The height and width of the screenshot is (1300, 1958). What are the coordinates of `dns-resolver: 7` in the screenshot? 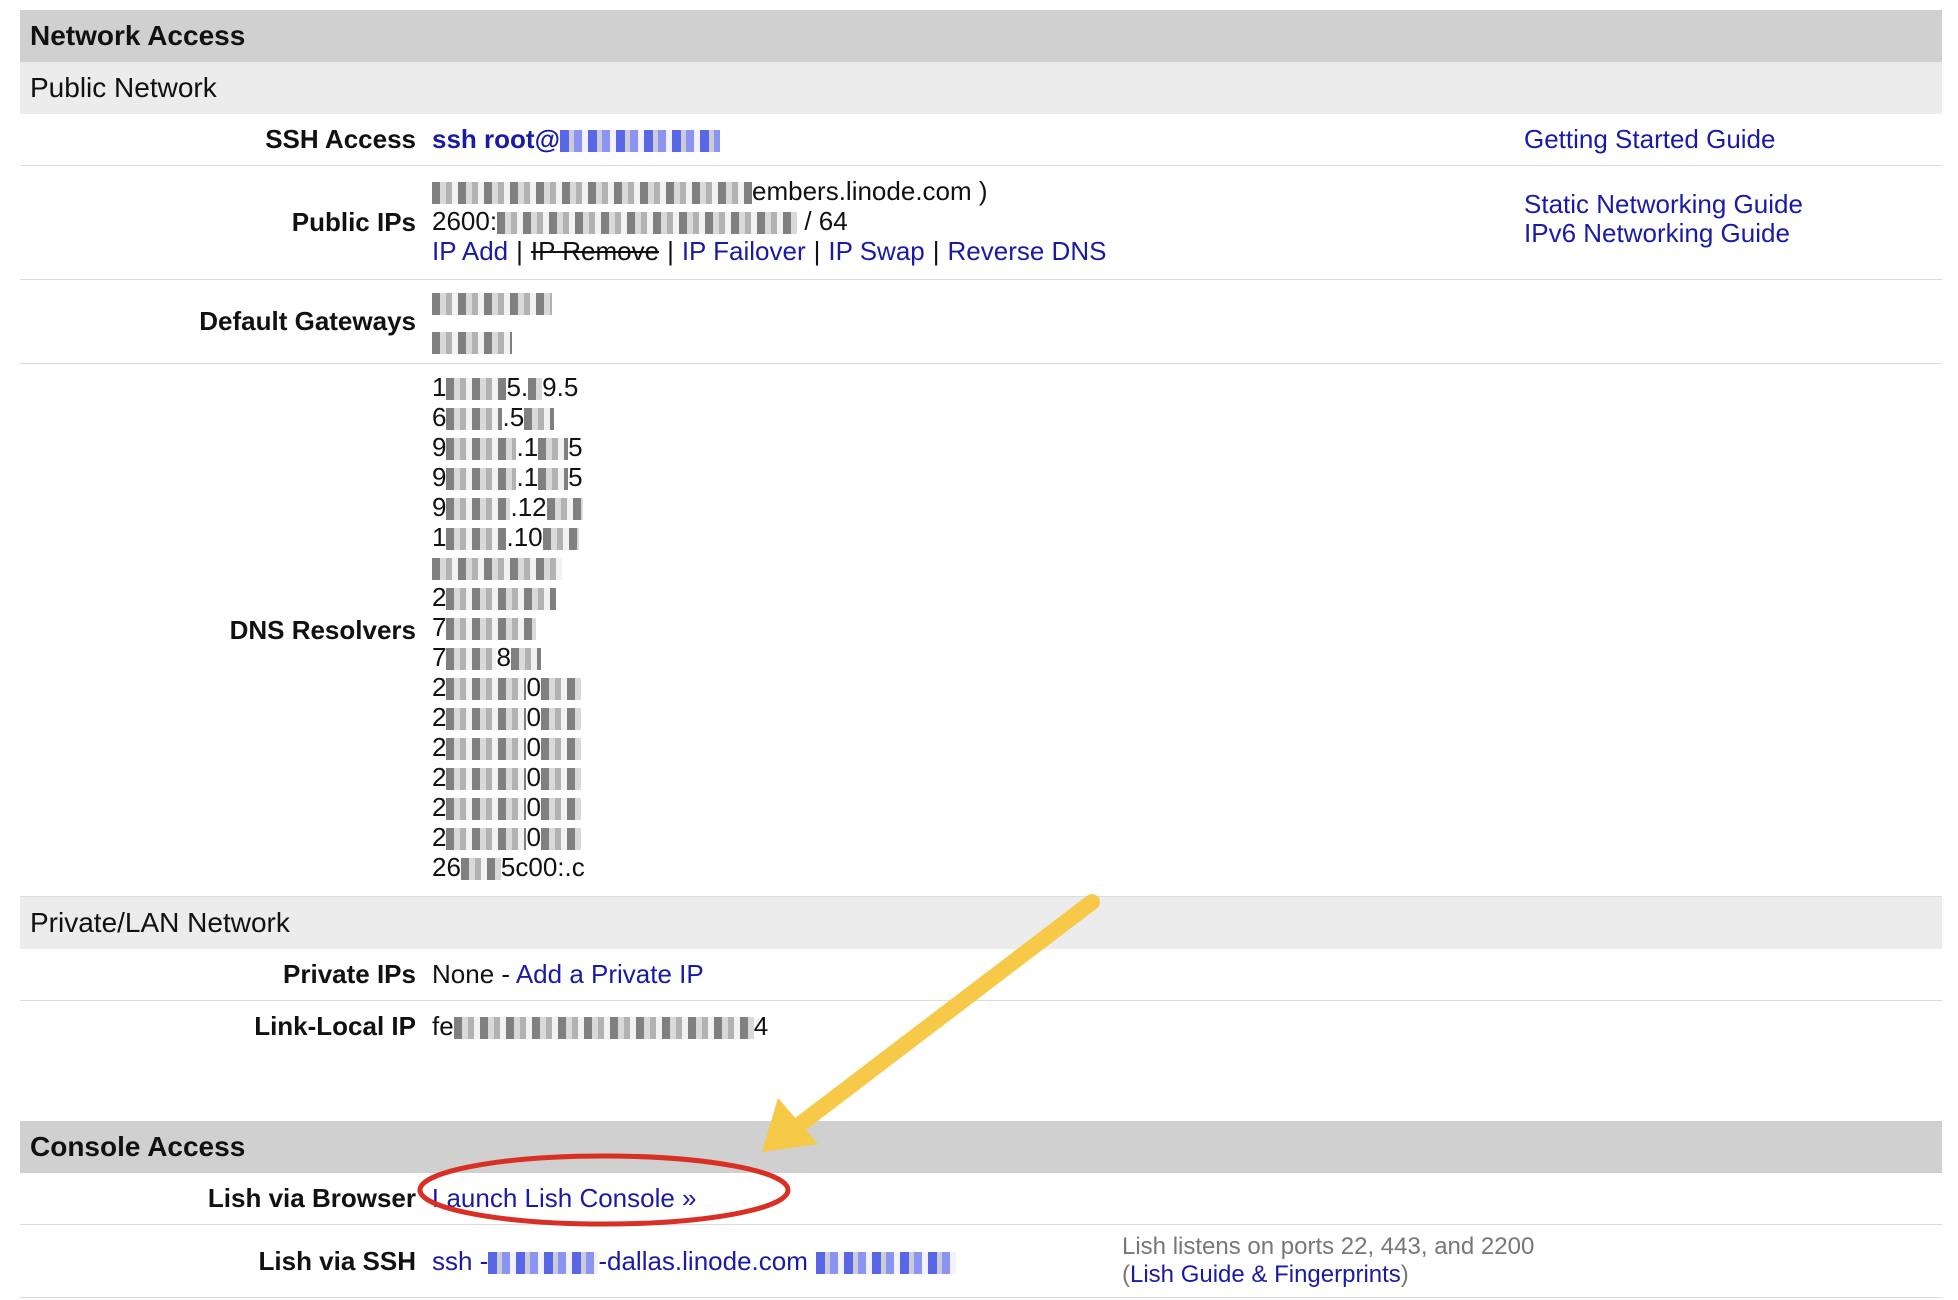 It's located at (1187, 627).